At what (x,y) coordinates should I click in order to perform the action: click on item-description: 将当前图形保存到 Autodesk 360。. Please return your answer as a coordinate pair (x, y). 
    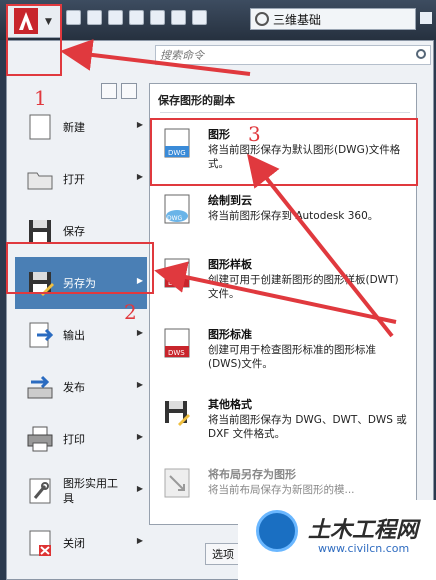
    Looking at the image, I should click on (293, 216).